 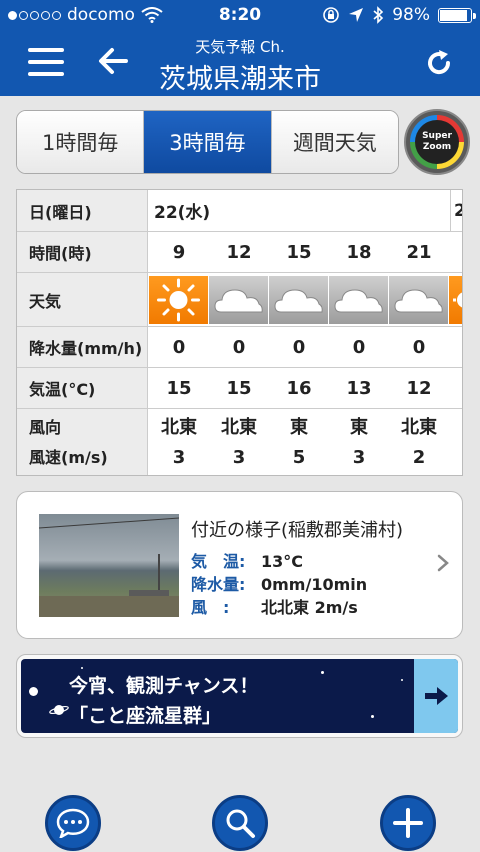 I want to click on nav-bar: 天気予報 Ch. 茨城県潮来市, so click(x=240, y=63).